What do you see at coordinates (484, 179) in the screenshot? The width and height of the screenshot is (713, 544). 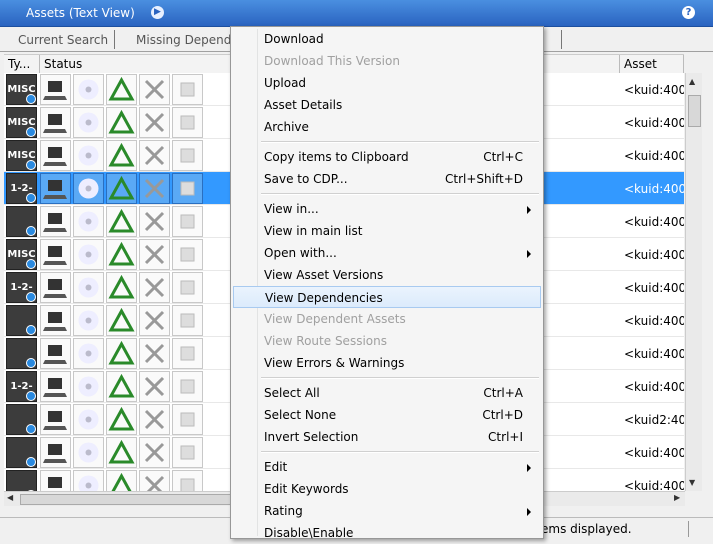 I see `menu-item-shortcut: Ctrl+Shift+D` at bounding box center [484, 179].